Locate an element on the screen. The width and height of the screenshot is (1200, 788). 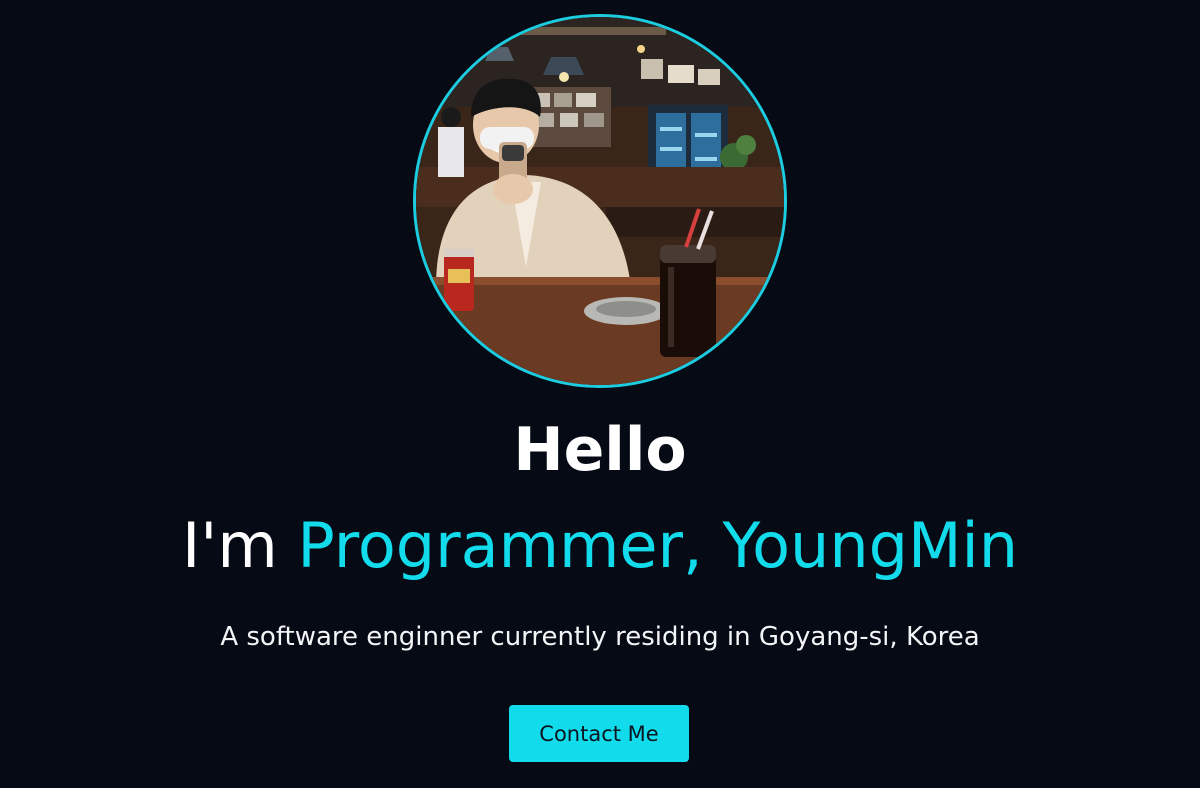
contact-me-button: Contact Me is located at coordinates (599, 733).